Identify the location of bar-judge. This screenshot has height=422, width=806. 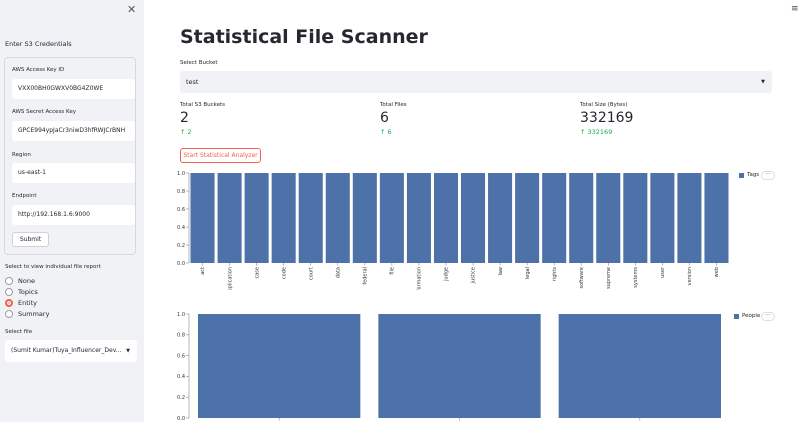
(445, 218).